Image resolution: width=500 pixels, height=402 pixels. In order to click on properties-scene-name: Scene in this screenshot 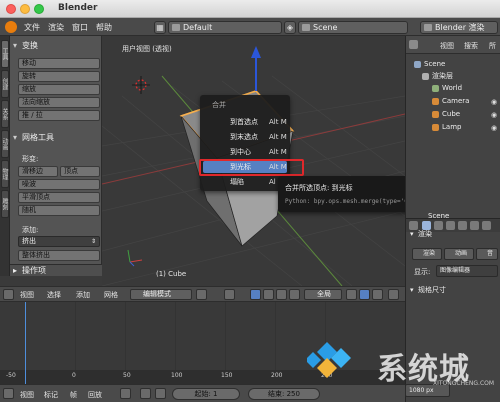, I will do `click(439, 216)`.